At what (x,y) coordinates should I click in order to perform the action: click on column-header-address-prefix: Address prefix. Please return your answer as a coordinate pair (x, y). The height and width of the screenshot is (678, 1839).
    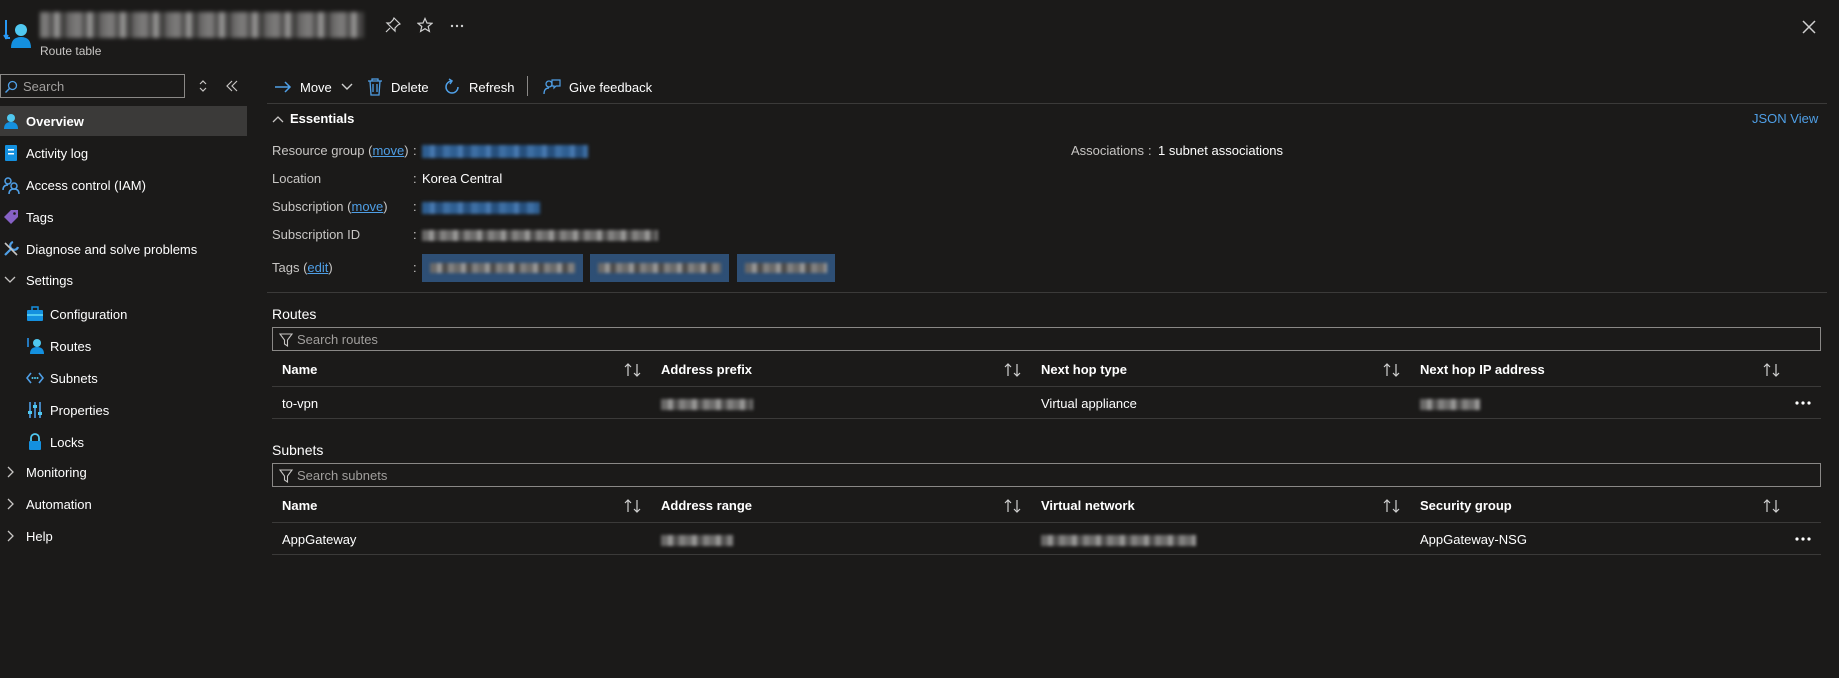
    Looking at the image, I should click on (706, 369).